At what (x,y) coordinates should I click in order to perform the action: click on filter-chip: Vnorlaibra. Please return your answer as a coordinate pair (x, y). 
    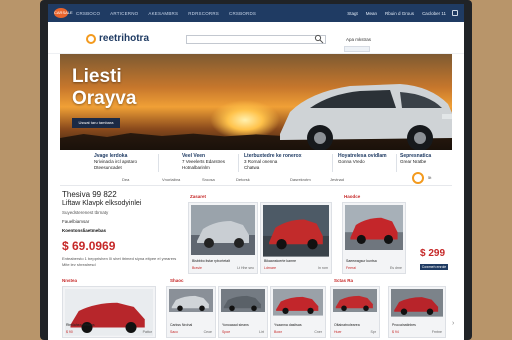
    Looking at the image, I should click on (171, 179).